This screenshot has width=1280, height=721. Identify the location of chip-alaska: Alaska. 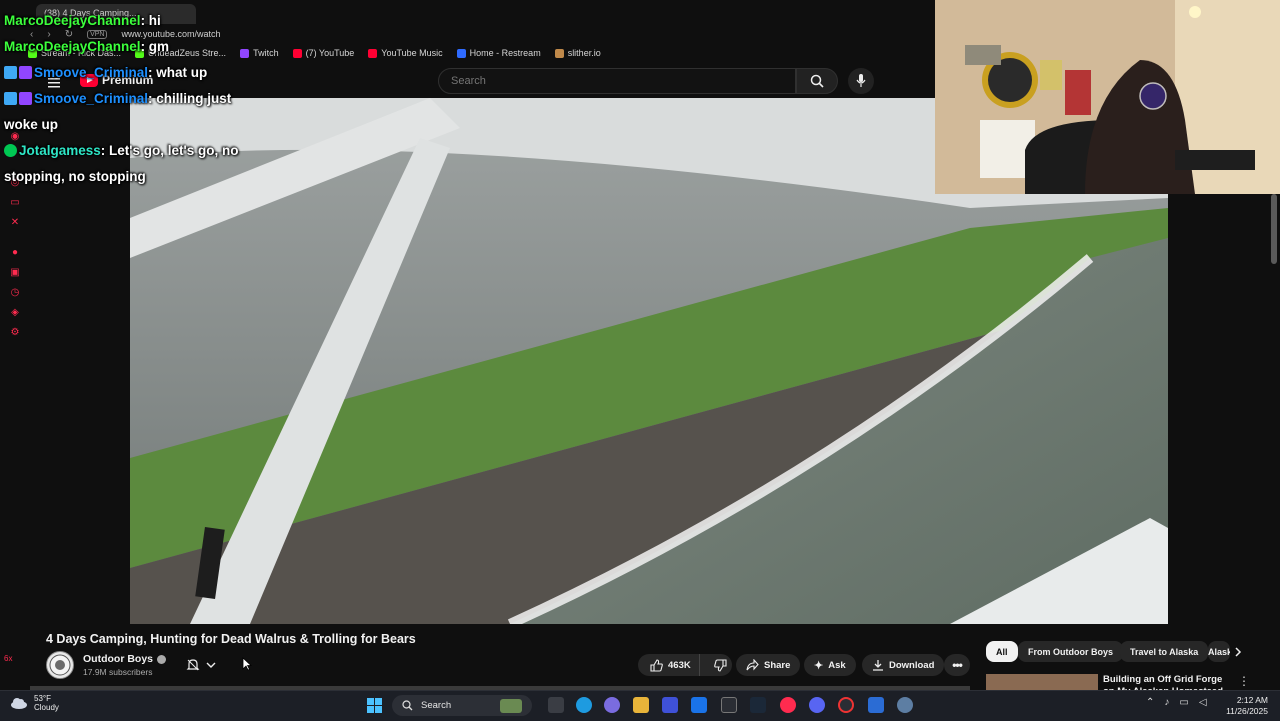
(1219, 651).